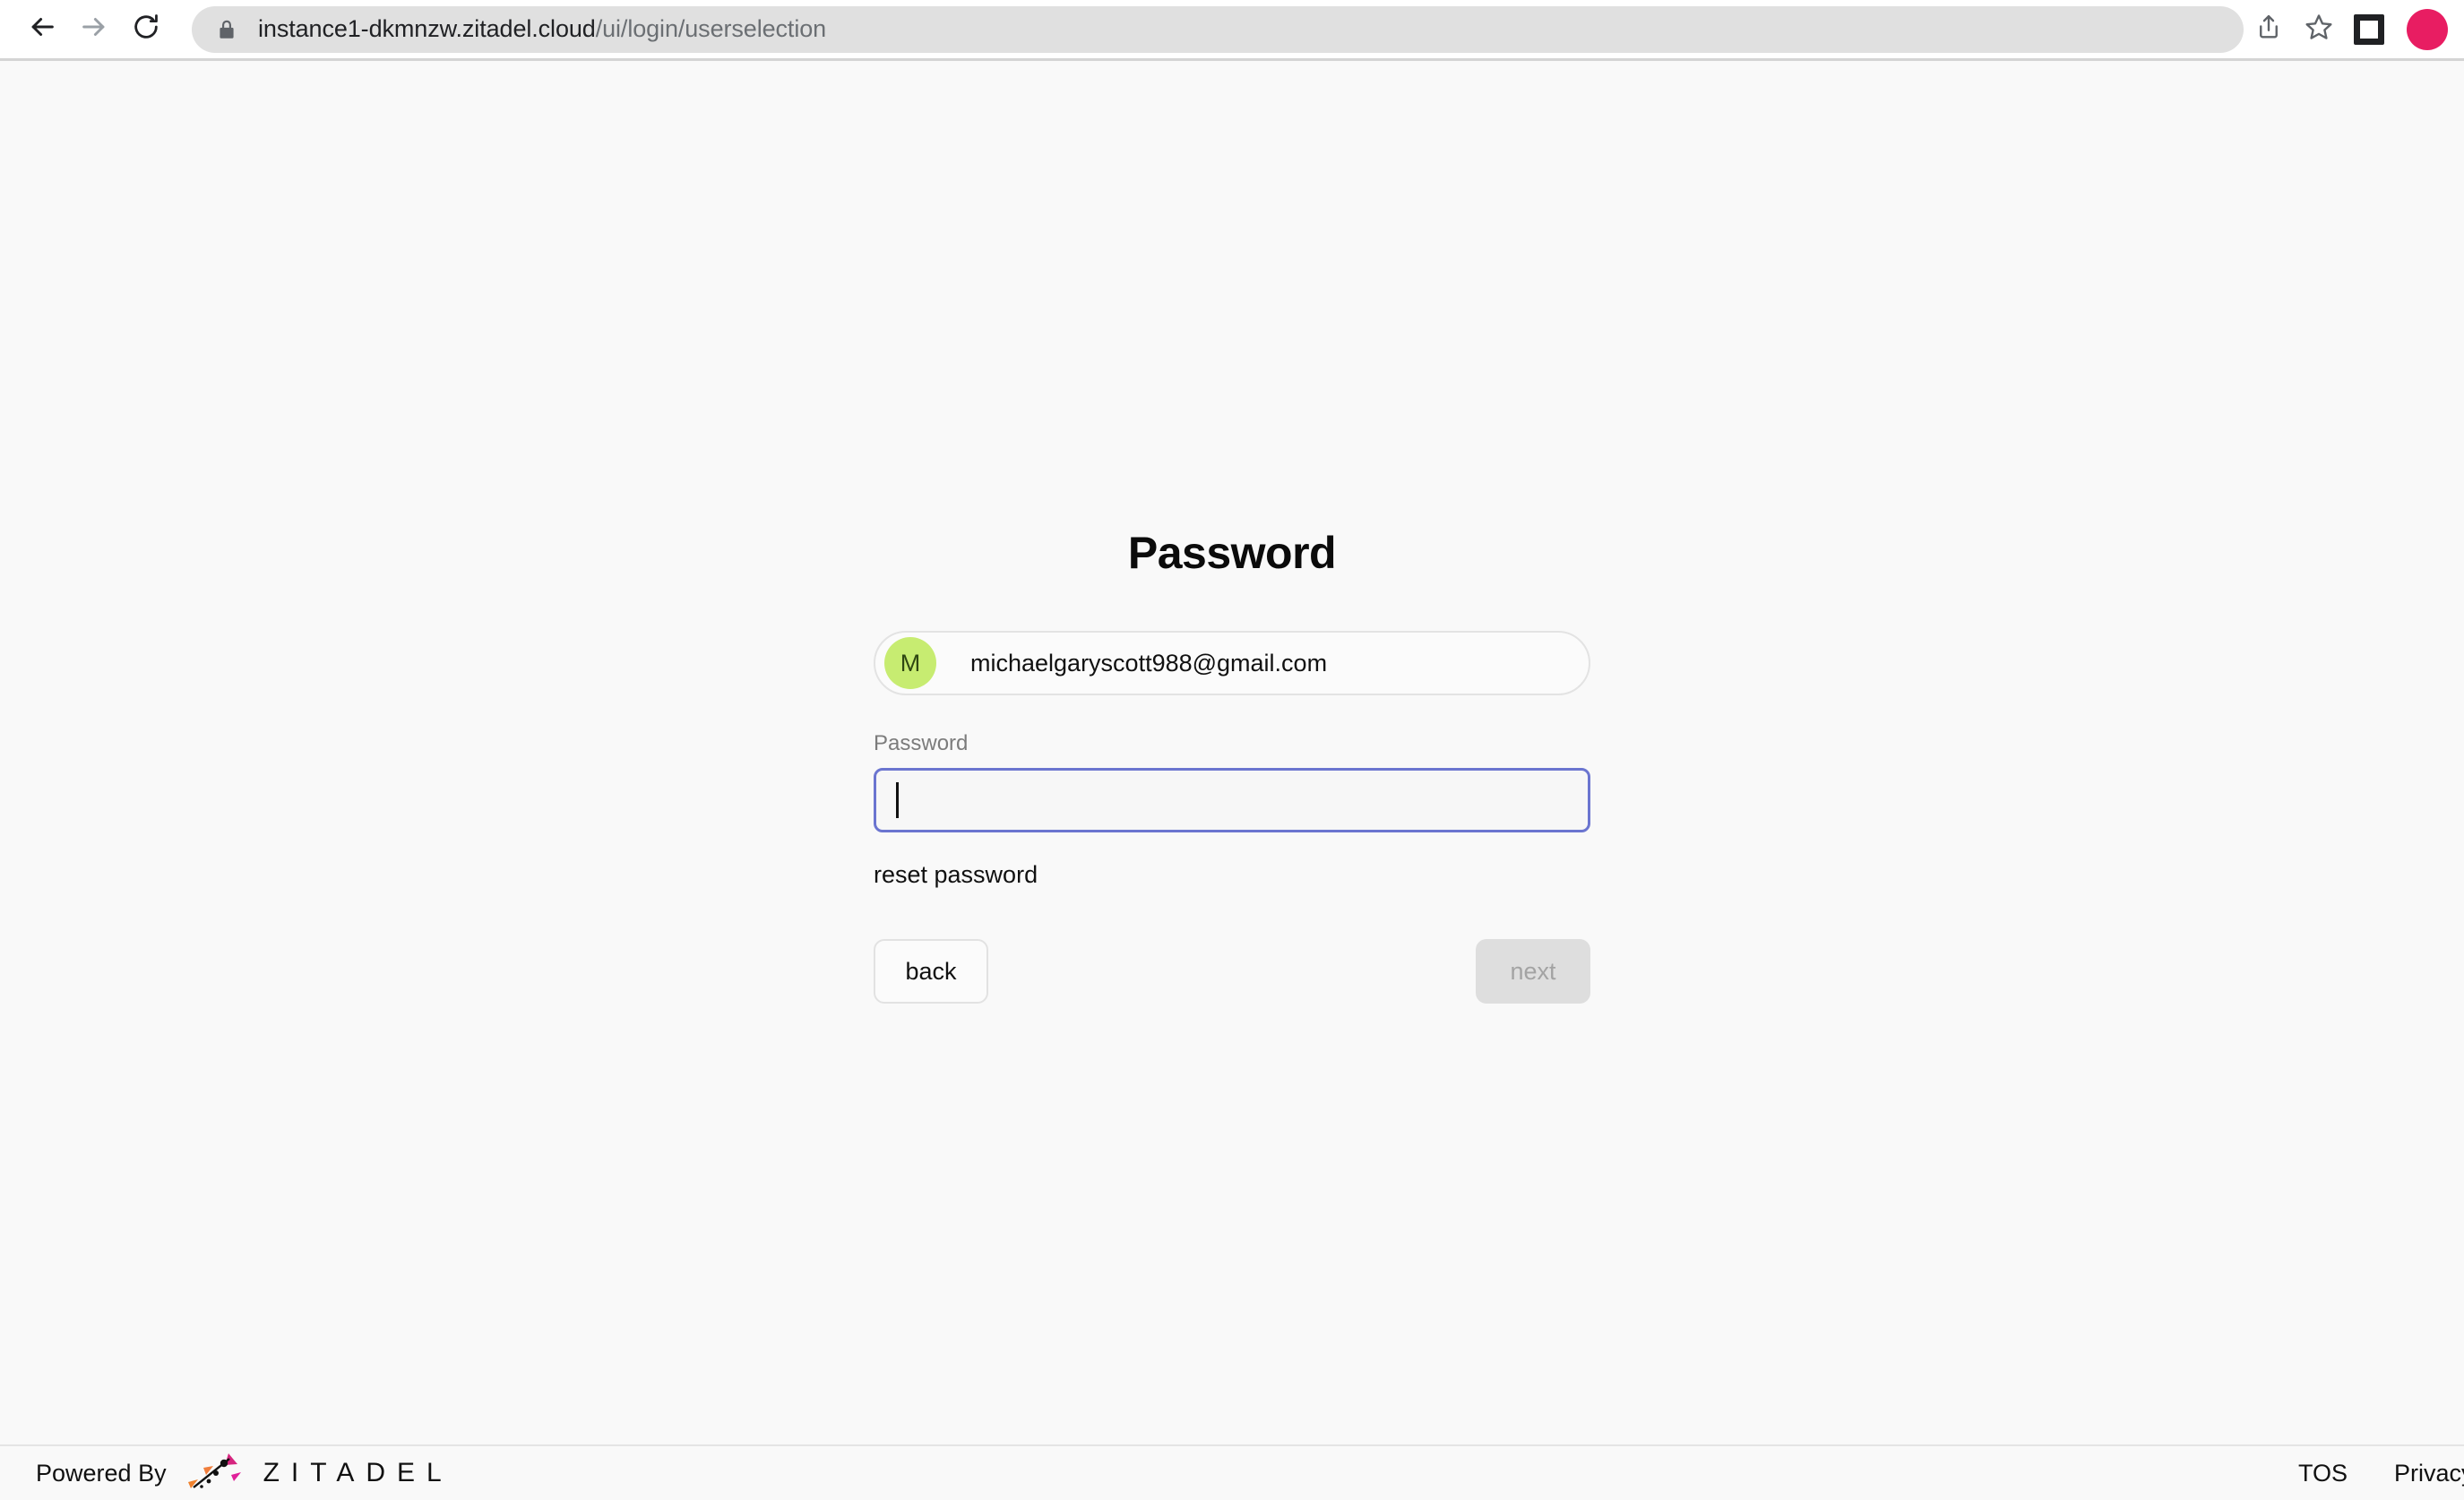  I want to click on zitadel-logo-lockup: ZITADEL, so click(319, 1474).